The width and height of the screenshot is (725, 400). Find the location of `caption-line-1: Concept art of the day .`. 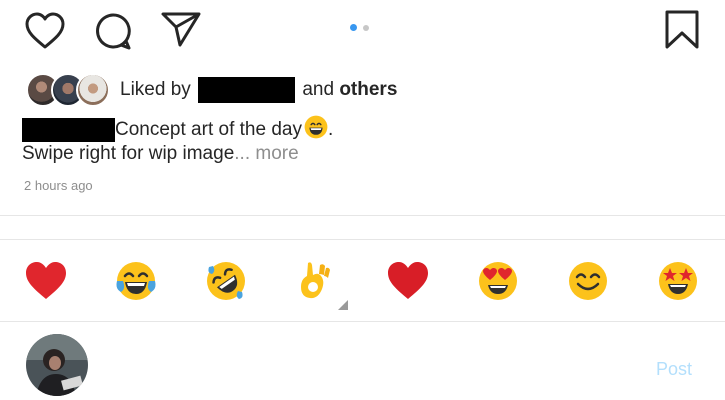

caption-line-1: Concept art of the day . is located at coordinates (177, 128).